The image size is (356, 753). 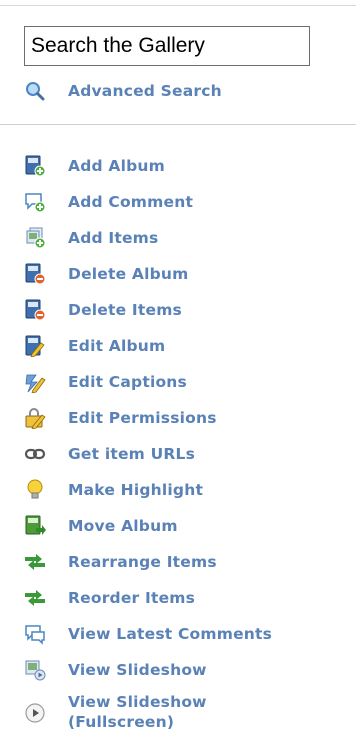 What do you see at coordinates (35, 454) in the screenshot?
I see `link-icon` at bounding box center [35, 454].